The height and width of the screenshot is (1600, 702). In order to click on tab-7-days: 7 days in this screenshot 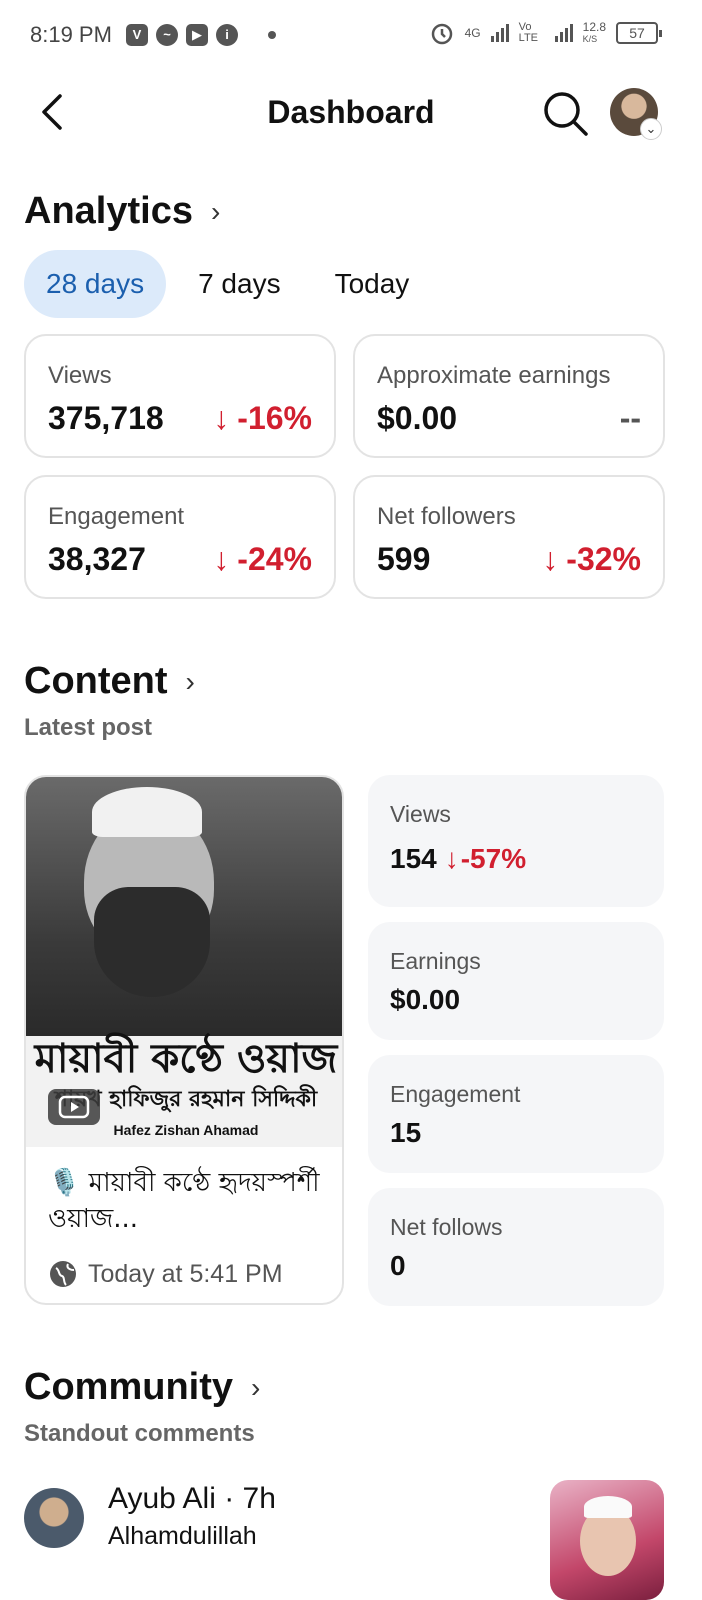, I will do `click(239, 284)`.